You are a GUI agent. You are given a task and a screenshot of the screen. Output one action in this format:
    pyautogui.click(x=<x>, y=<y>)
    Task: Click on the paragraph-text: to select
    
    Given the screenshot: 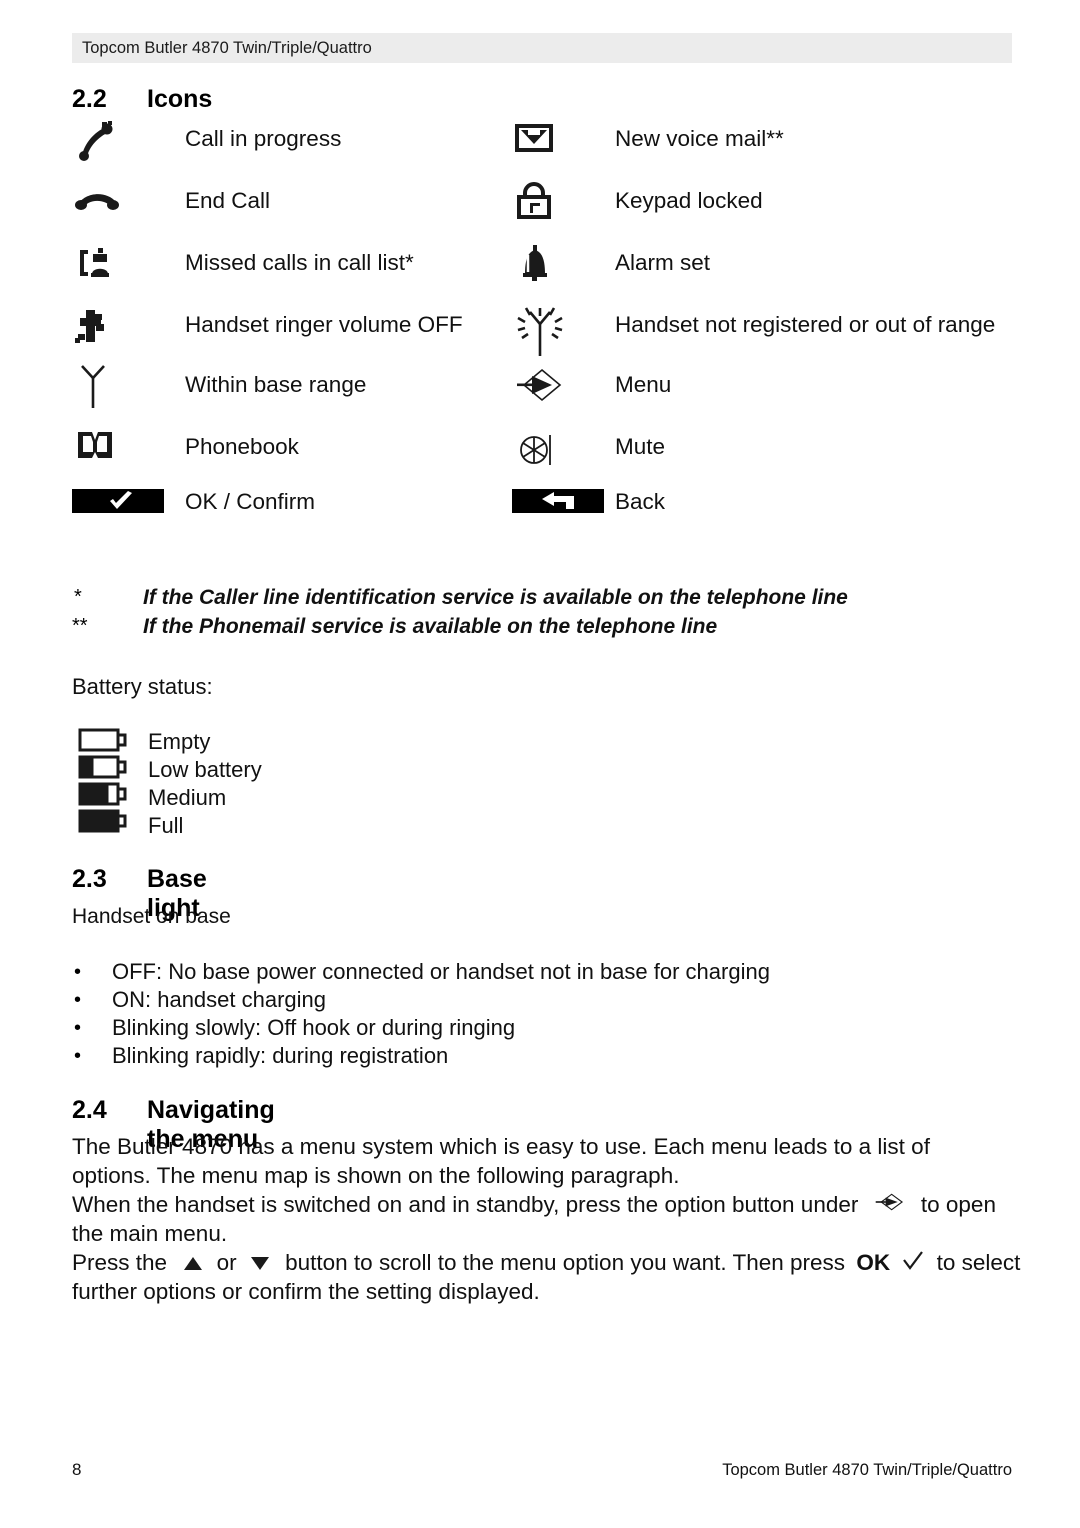 What is the action you would take?
    pyautogui.click(x=978, y=1262)
    